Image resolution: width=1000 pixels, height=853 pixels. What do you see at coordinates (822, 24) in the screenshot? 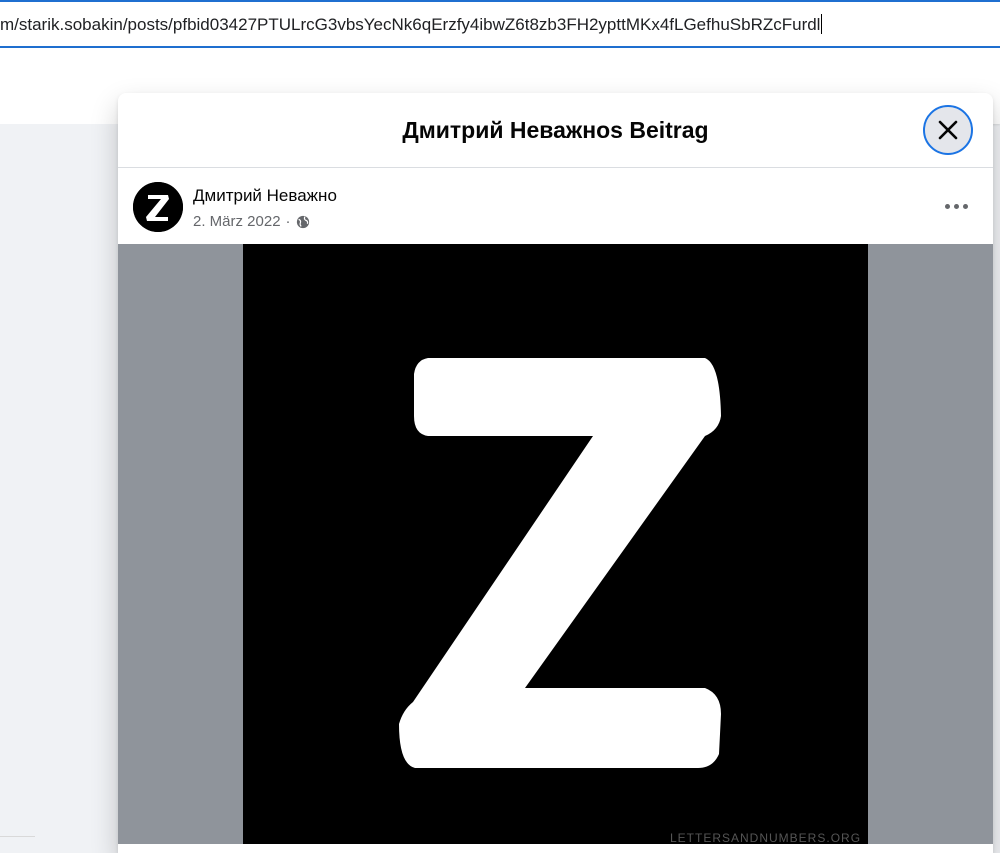
I see `text-caret` at bounding box center [822, 24].